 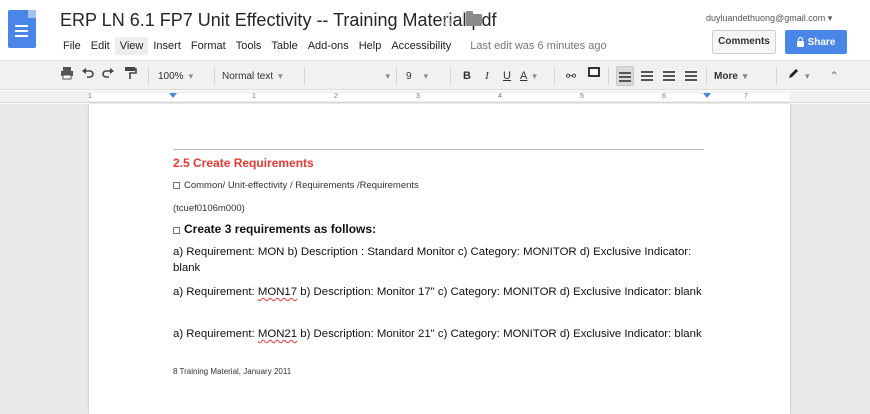 I want to click on instruction-text: Create 3 requirements as follows:, so click(x=280, y=229).